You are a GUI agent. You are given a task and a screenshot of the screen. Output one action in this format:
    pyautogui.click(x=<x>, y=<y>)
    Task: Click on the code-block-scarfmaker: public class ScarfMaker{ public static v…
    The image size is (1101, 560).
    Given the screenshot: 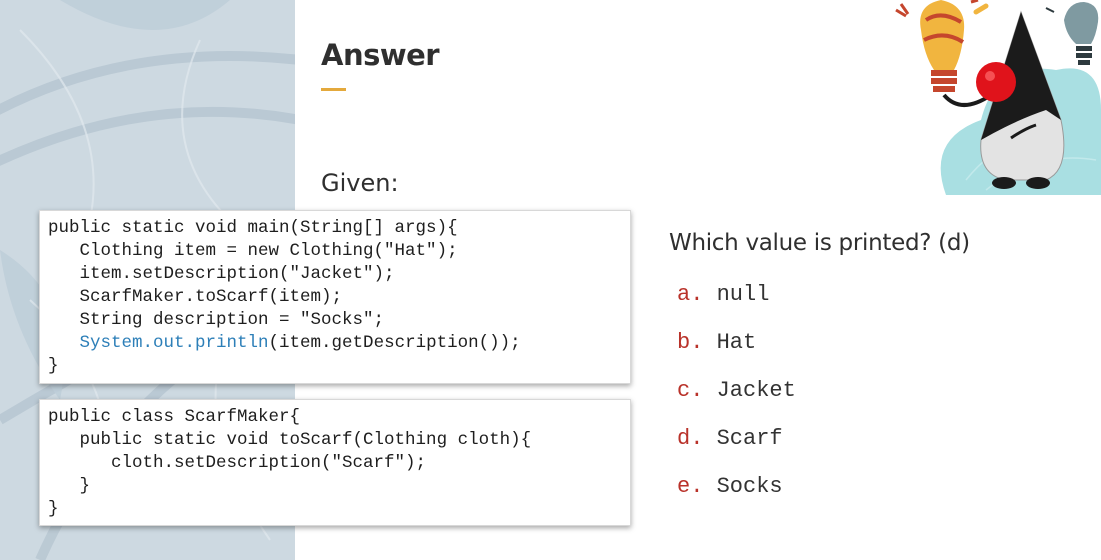 What is the action you would take?
    pyautogui.click(x=335, y=462)
    